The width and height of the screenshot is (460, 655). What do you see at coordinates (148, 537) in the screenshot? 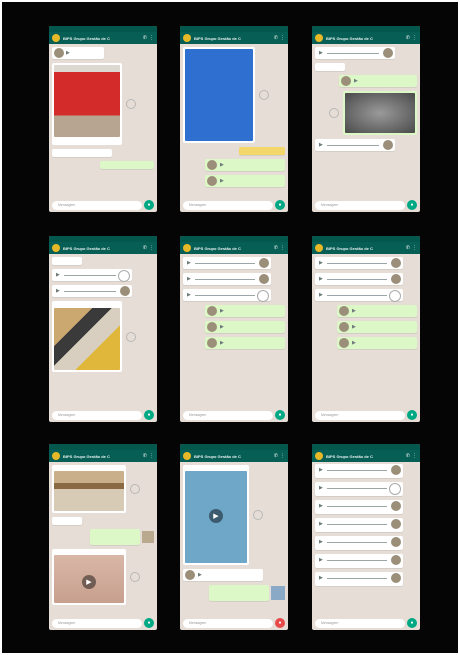
I see `thumbnail` at bounding box center [148, 537].